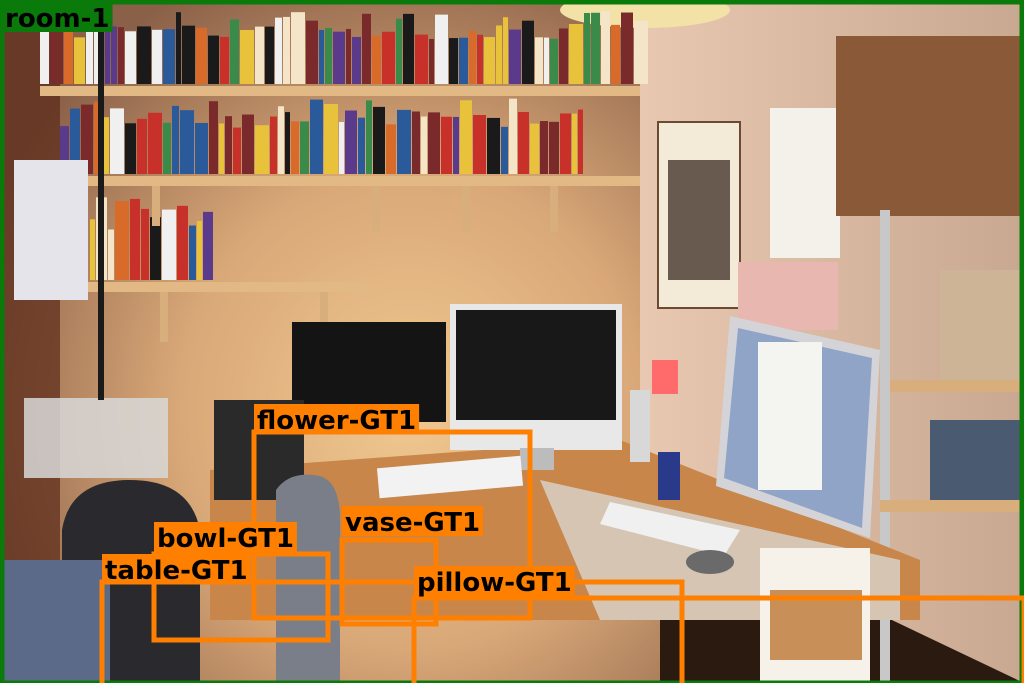 This screenshot has width=1024, height=683. What do you see at coordinates (536, 365) in the screenshot?
I see `imac-screen` at bounding box center [536, 365].